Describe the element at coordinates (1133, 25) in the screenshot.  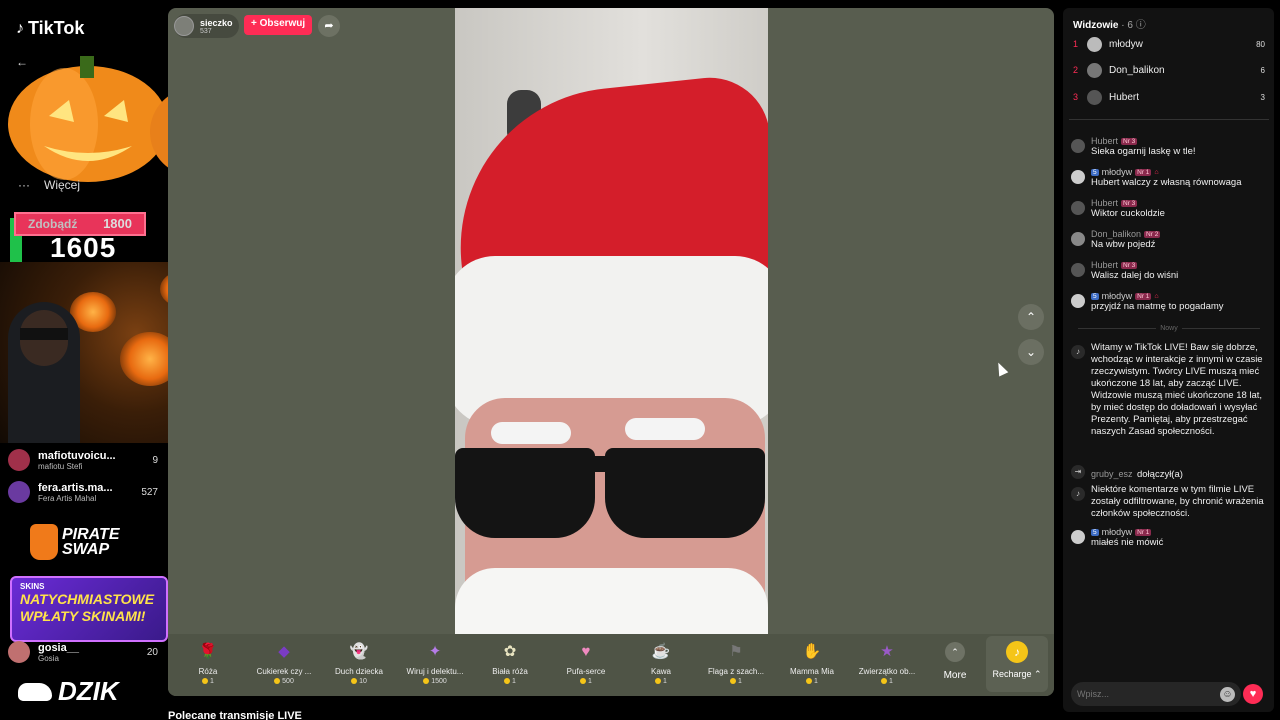
I see `viewers-count: · 6 ⓘ` at that location.